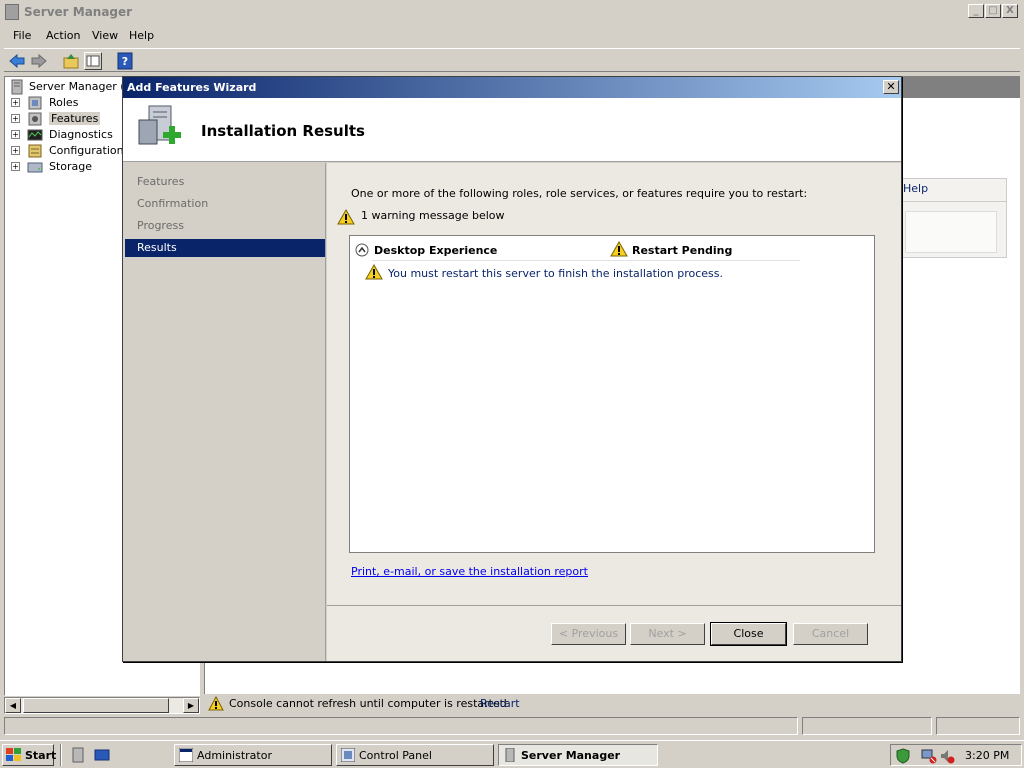 This screenshot has width=1024, height=768. What do you see at coordinates (224, 412) in the screenshot?
I see `wizard-steps: Features Confirmation Progress Results` at bounding box center [224, 412].